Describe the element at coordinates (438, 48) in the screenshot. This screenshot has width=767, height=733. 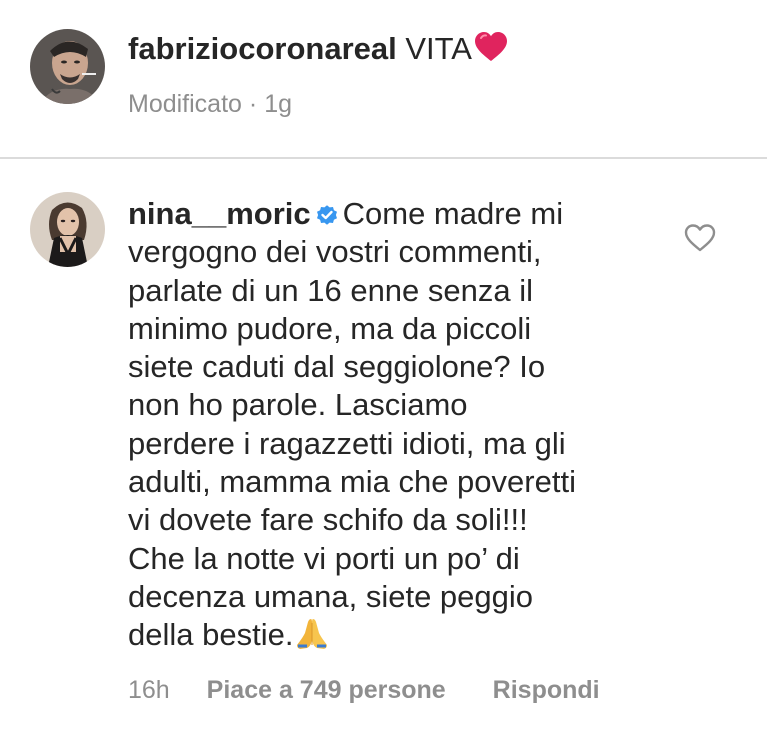
I see `caption-body: VITA` at that location.